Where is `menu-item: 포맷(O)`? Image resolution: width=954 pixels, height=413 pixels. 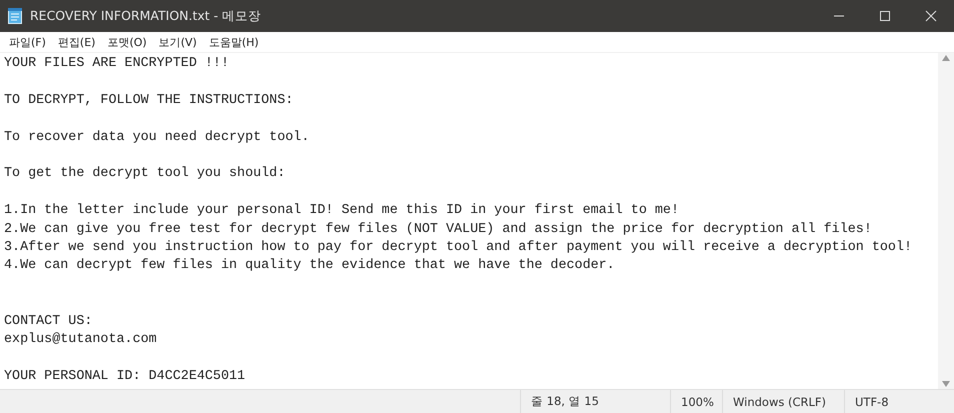
menu-item: 포맷(O) is located at coordinates (127, 42).